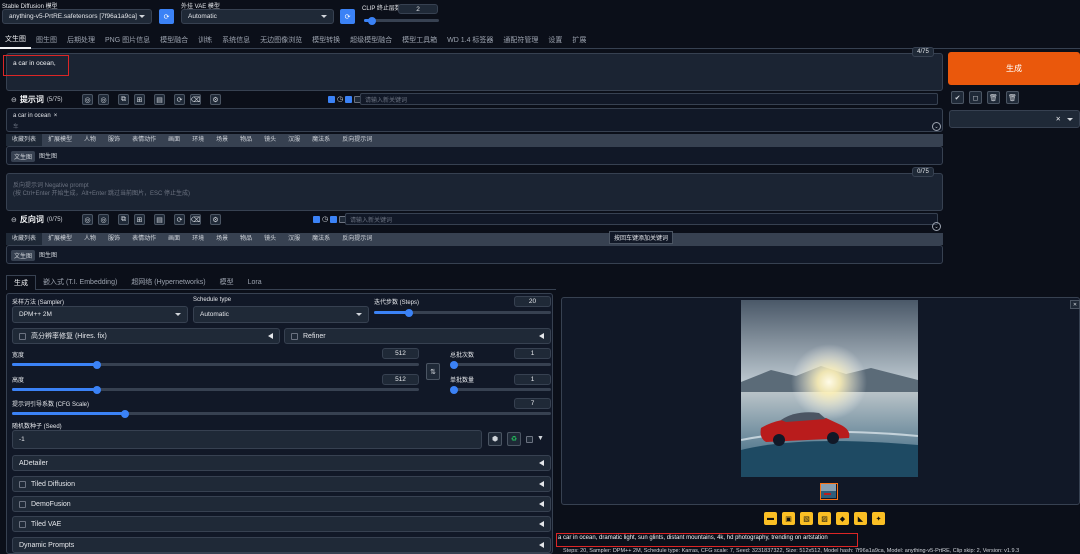 The width and height of the screenshot is (1080, 554). I want to click on refresh-vae-button: ⟳, so click(347, 16).